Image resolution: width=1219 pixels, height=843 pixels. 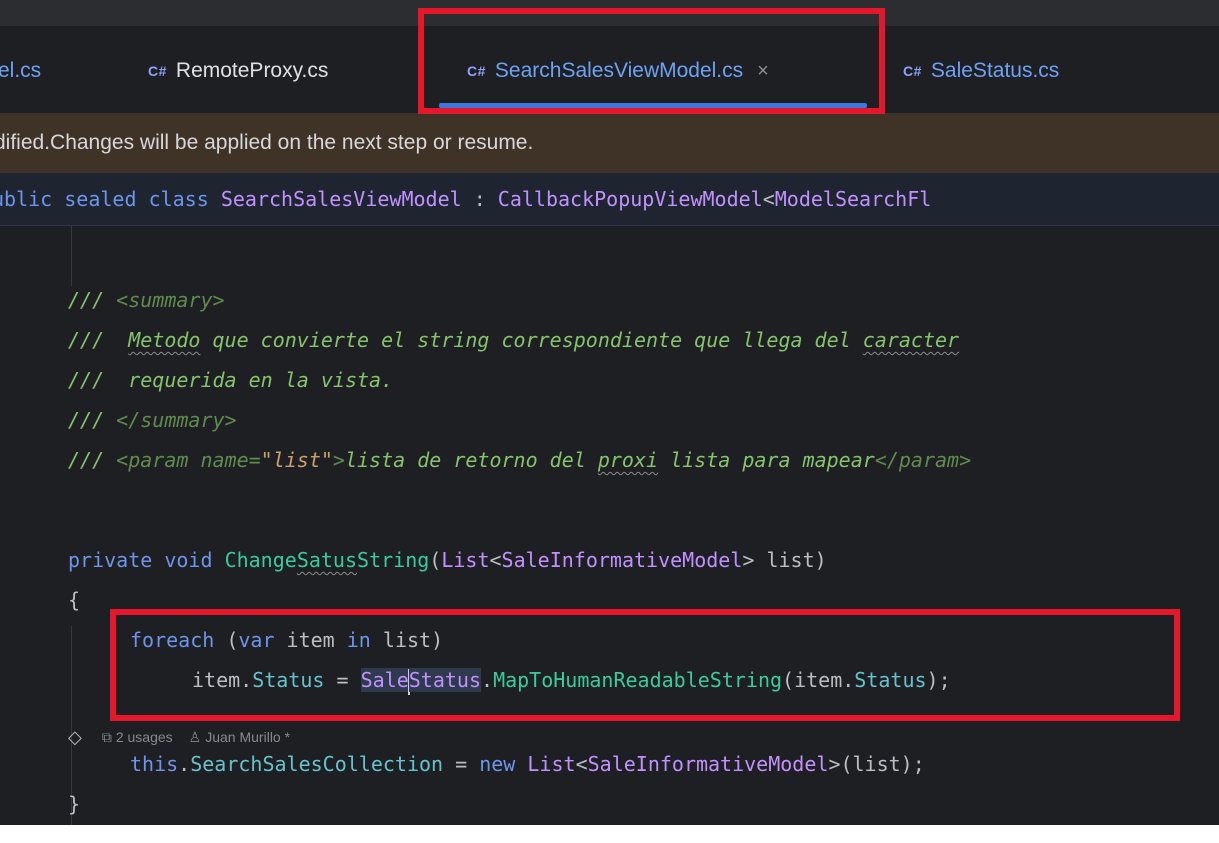 I want to click on implementation-gem-icon: ◇, so click(x=75, y=737).